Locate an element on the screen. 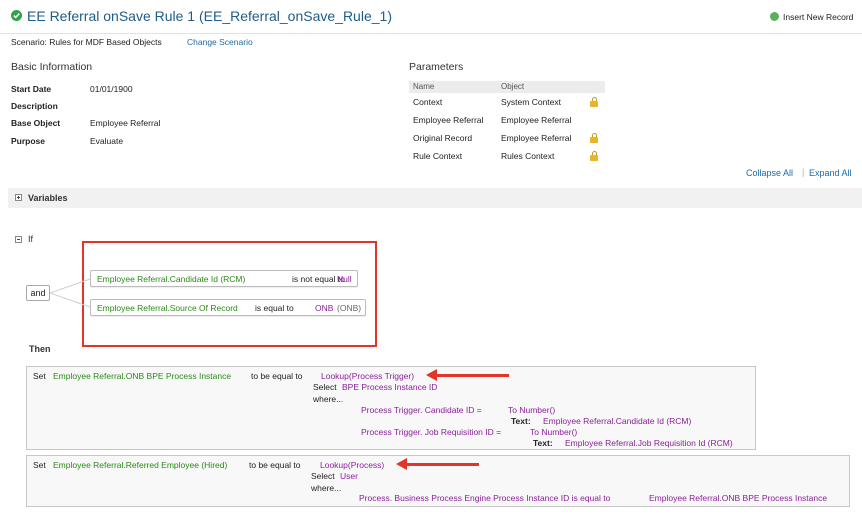 The width and height of the screenshot is (862, 518). collapse-minus-icon is located at coordinates (18, 239).